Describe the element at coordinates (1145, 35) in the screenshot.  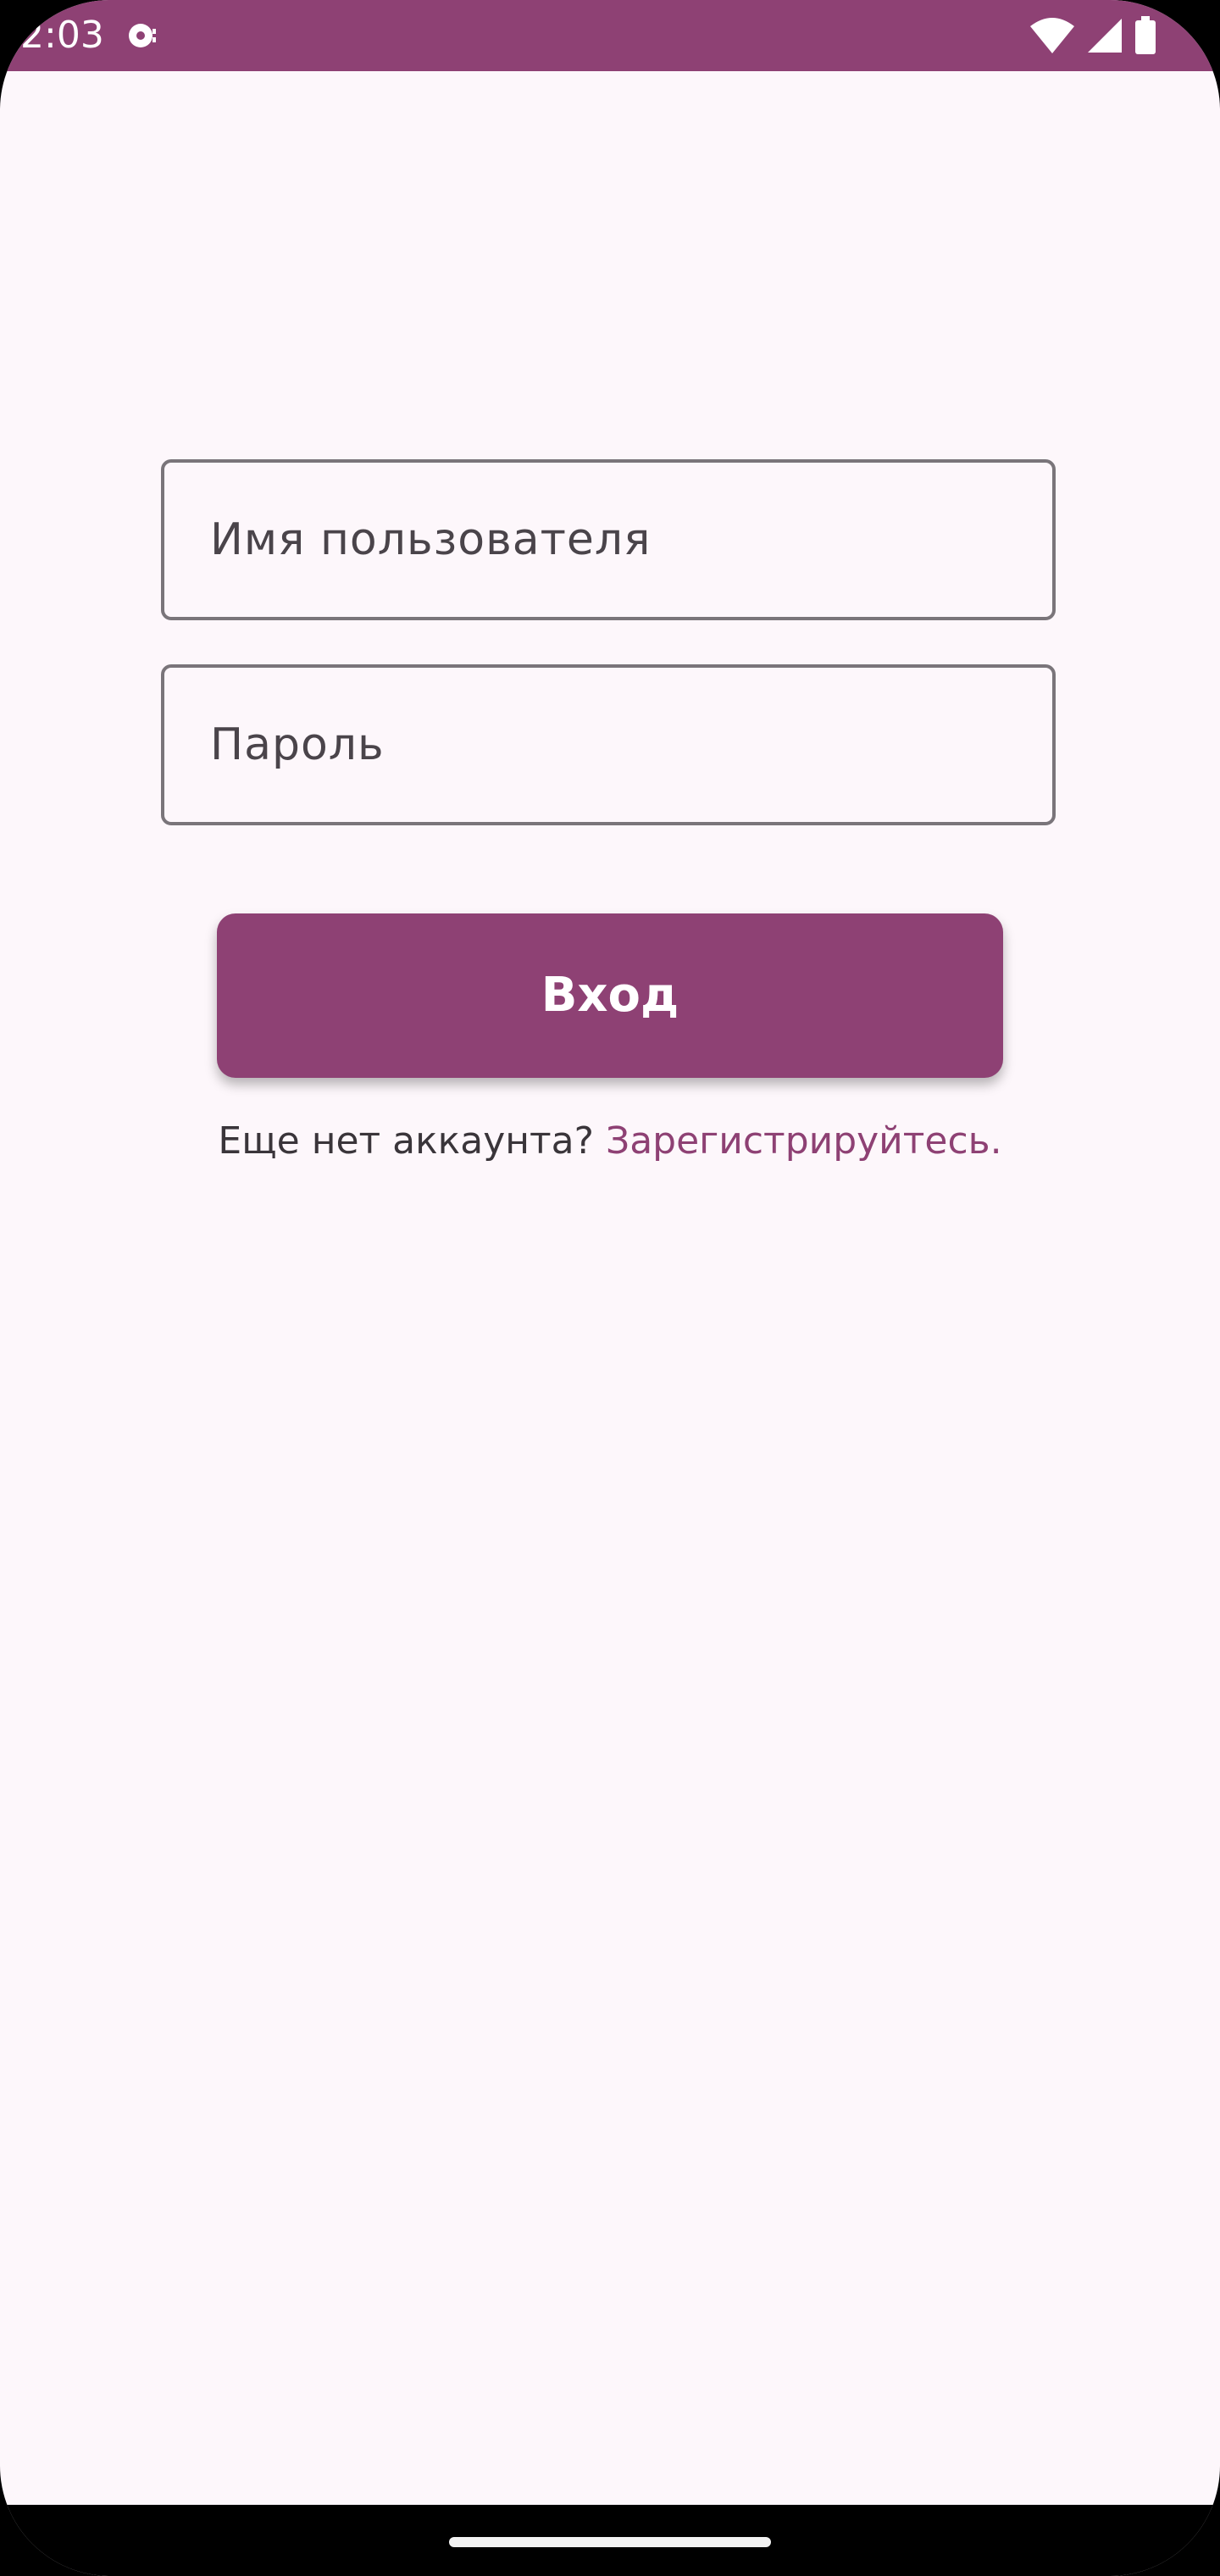
I see `battery-icon` at that location.